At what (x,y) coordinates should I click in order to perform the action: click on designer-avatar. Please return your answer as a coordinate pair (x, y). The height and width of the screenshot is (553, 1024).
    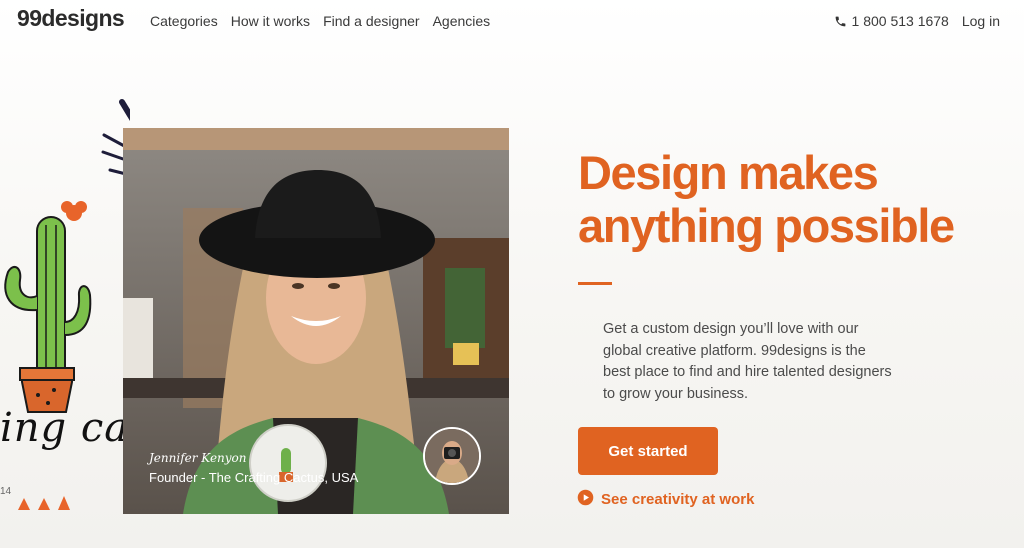
    Looking at the image, I should click on (452, 456).